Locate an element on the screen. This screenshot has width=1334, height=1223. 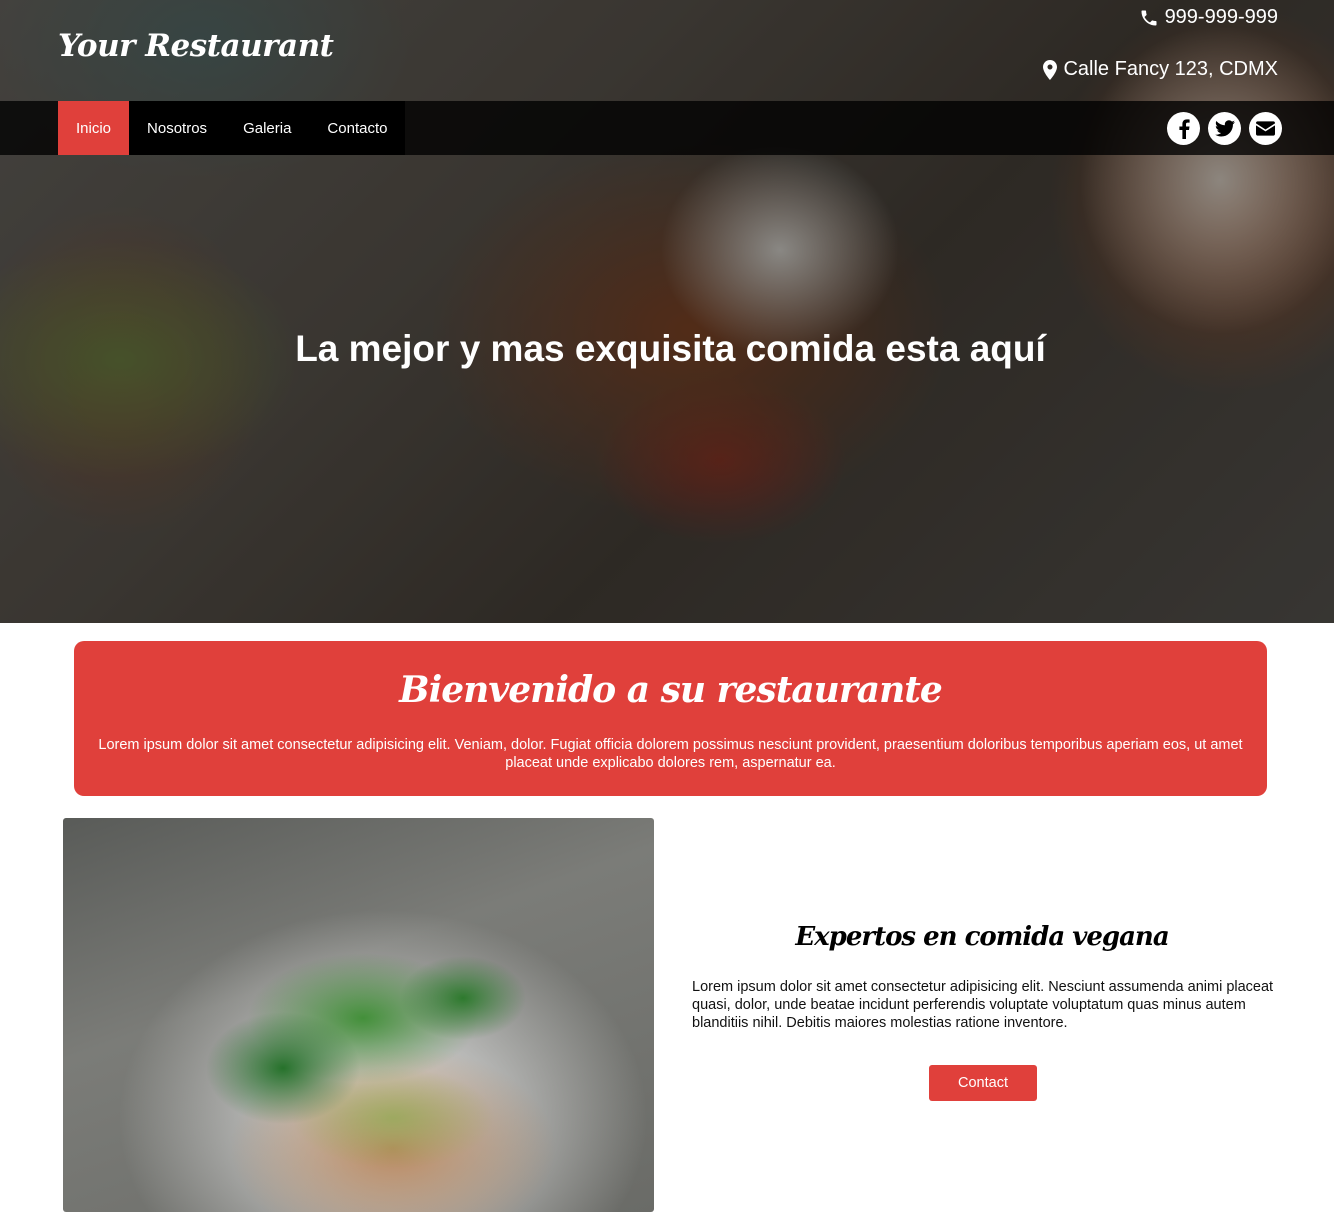
nav-item-contacto: Contacto is located at coordinates (357, 128).